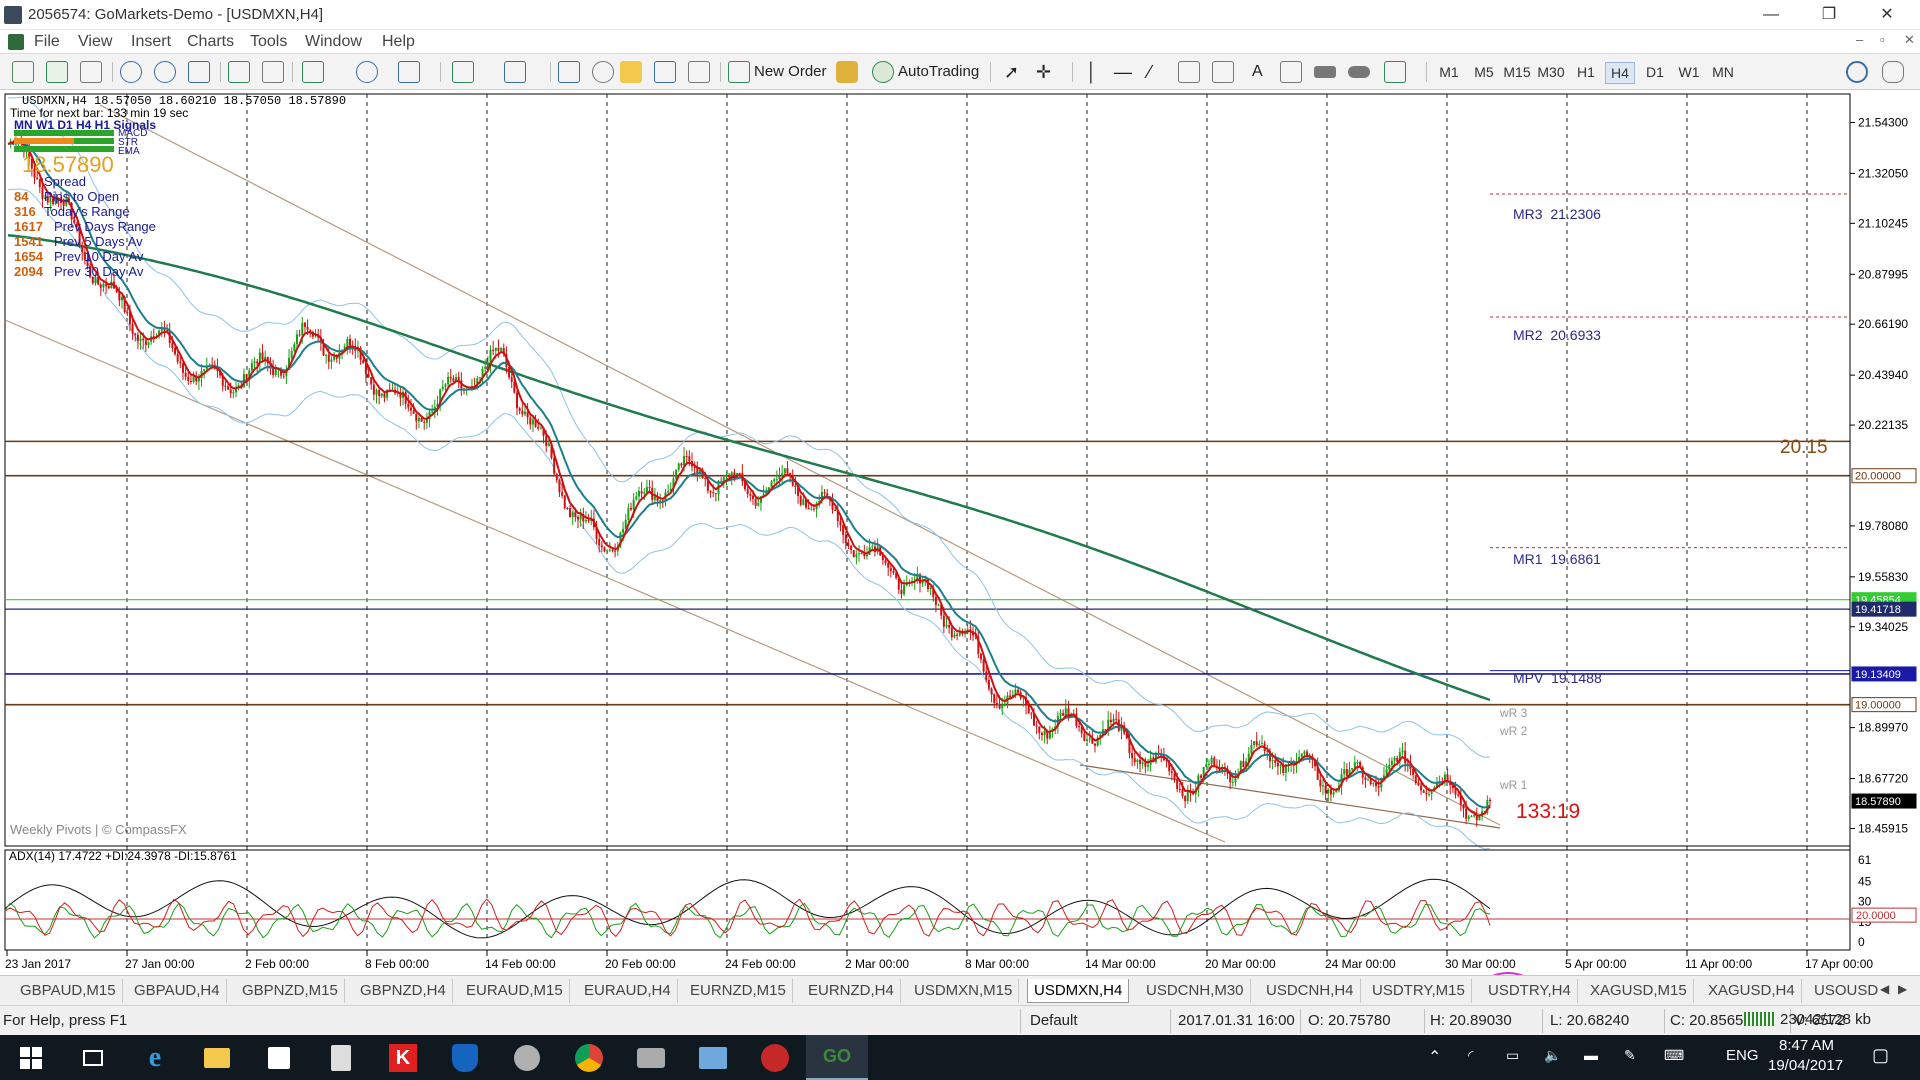 Image resolution: width=1920 pixels, height=1080 pixels. I want to click on crosshair-icon: ✛, so click(1043, 72).